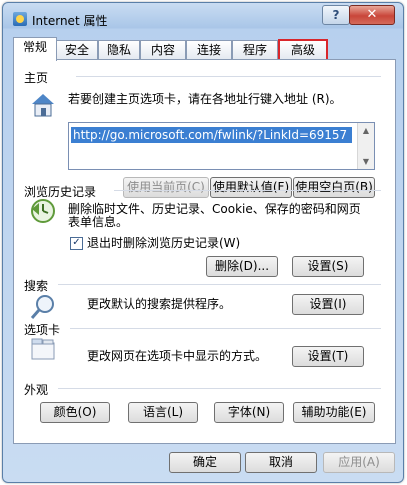 Image resolution: width=407 pixels, height=485 pixels. I want to click on colors-button: 颜色(O), so click(75, 412).